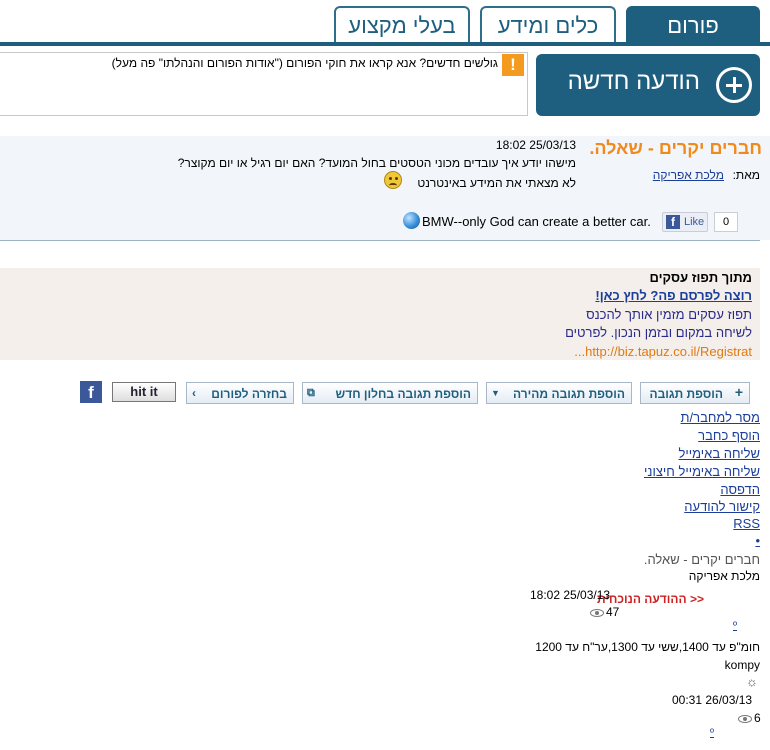 This screenshot has height=750, width=770. What do you see at coordinates (495, 393) in the screenshot?
I see `dropdown-arrow-icon: ▼` at bounding box center [495, 393].